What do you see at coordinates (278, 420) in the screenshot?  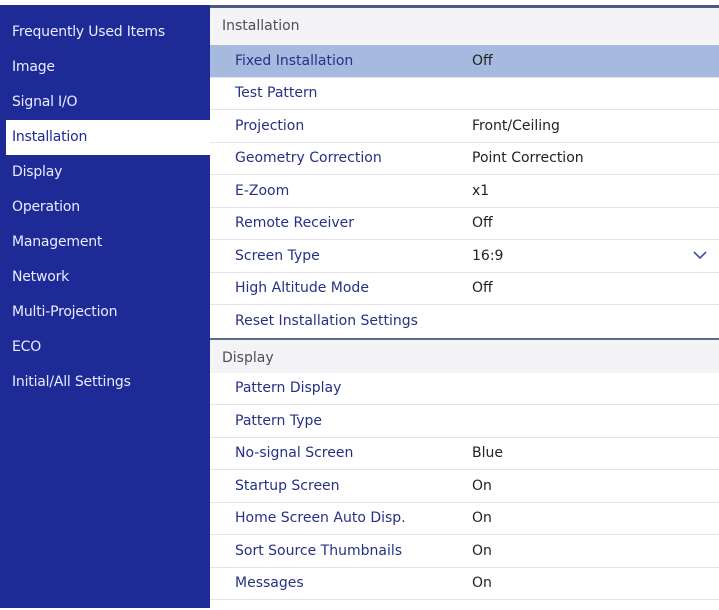 I see `setting-label: Pattern Type` at bounding box center [278, 420].